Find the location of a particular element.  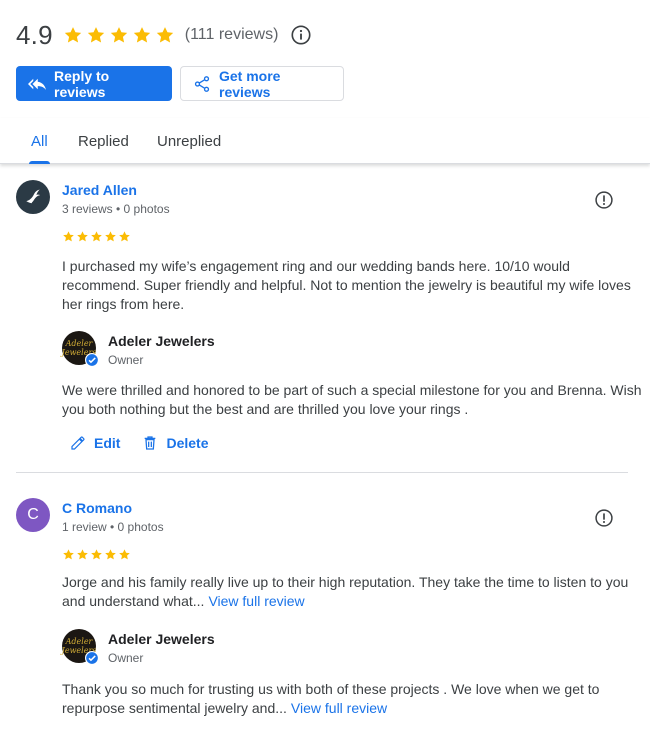

delete-label: Delete is located at coordinates (187, 443).